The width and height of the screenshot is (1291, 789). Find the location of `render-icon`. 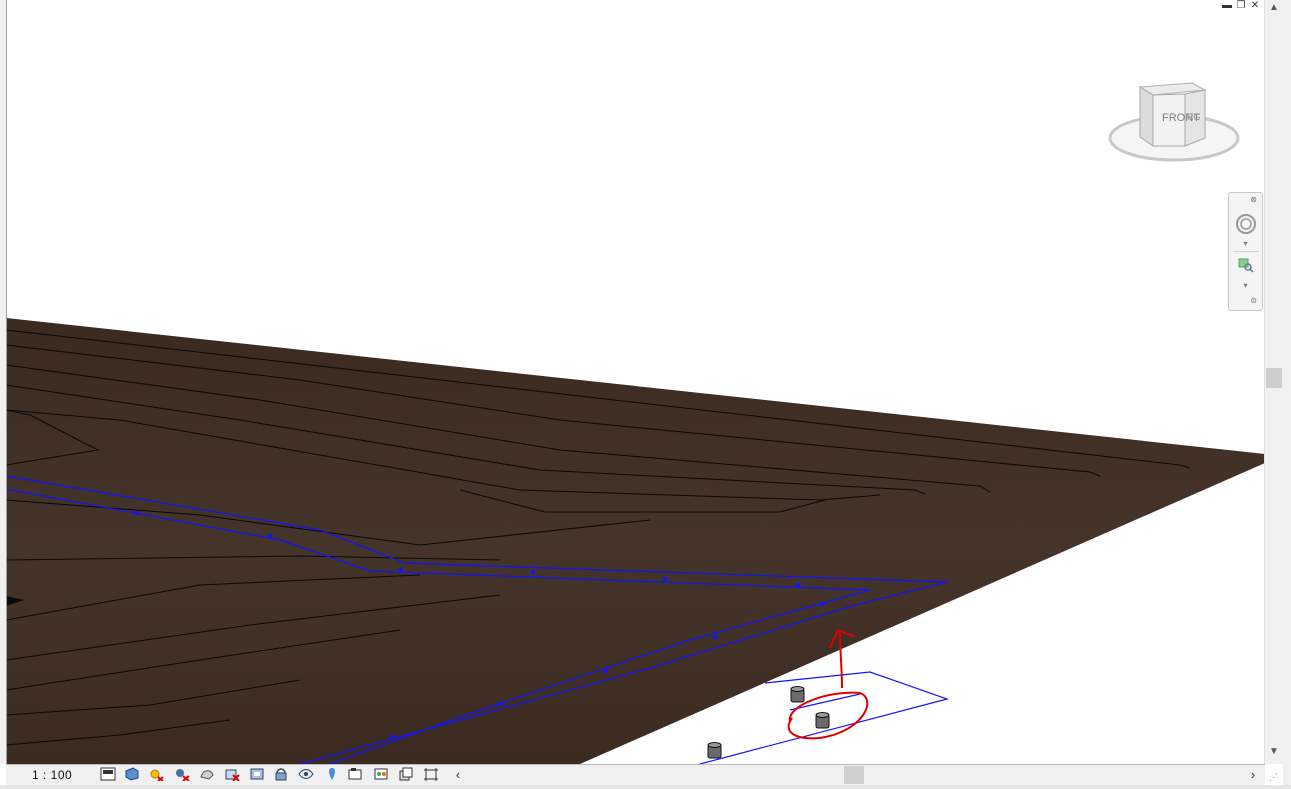

render-icon is located at coordinates (207, 774).